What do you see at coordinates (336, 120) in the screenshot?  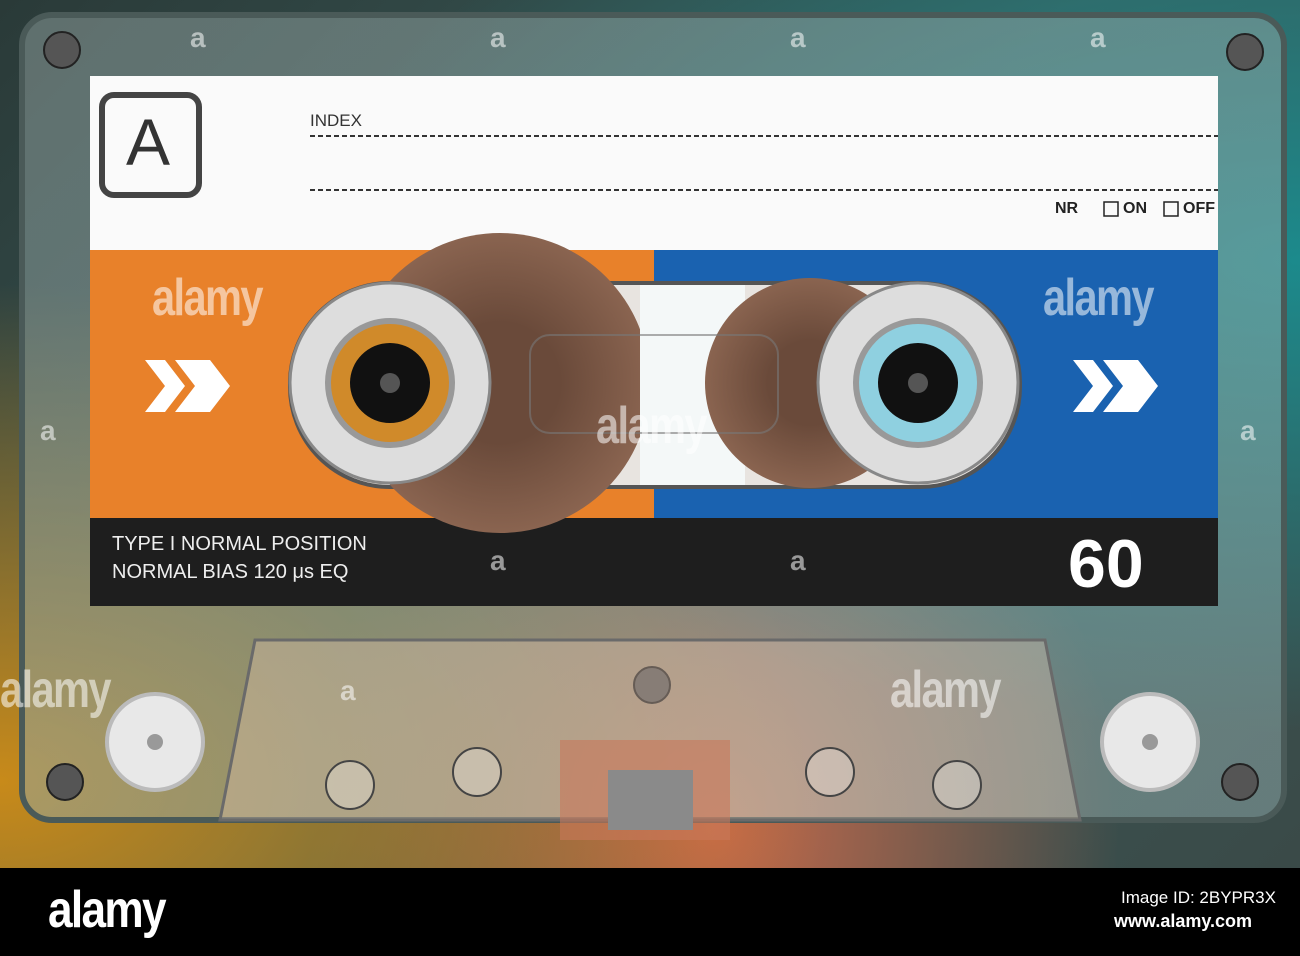 I see `index-label: INDEX` at bounding box center [336, 120].